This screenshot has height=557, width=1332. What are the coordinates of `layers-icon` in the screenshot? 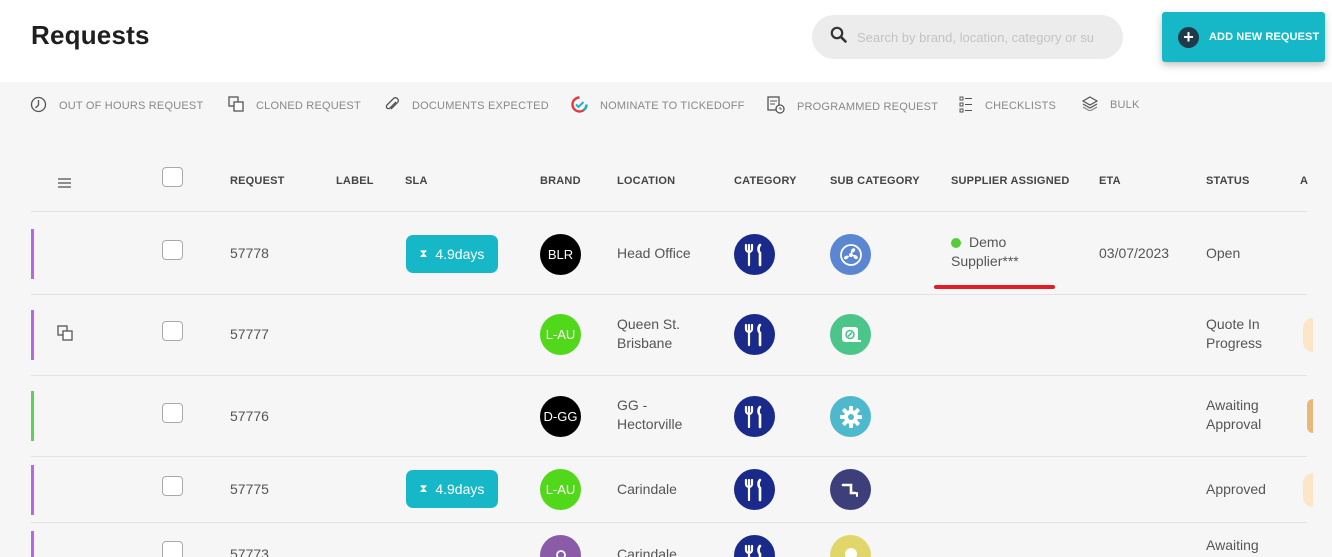 It's located at (1090, 105).